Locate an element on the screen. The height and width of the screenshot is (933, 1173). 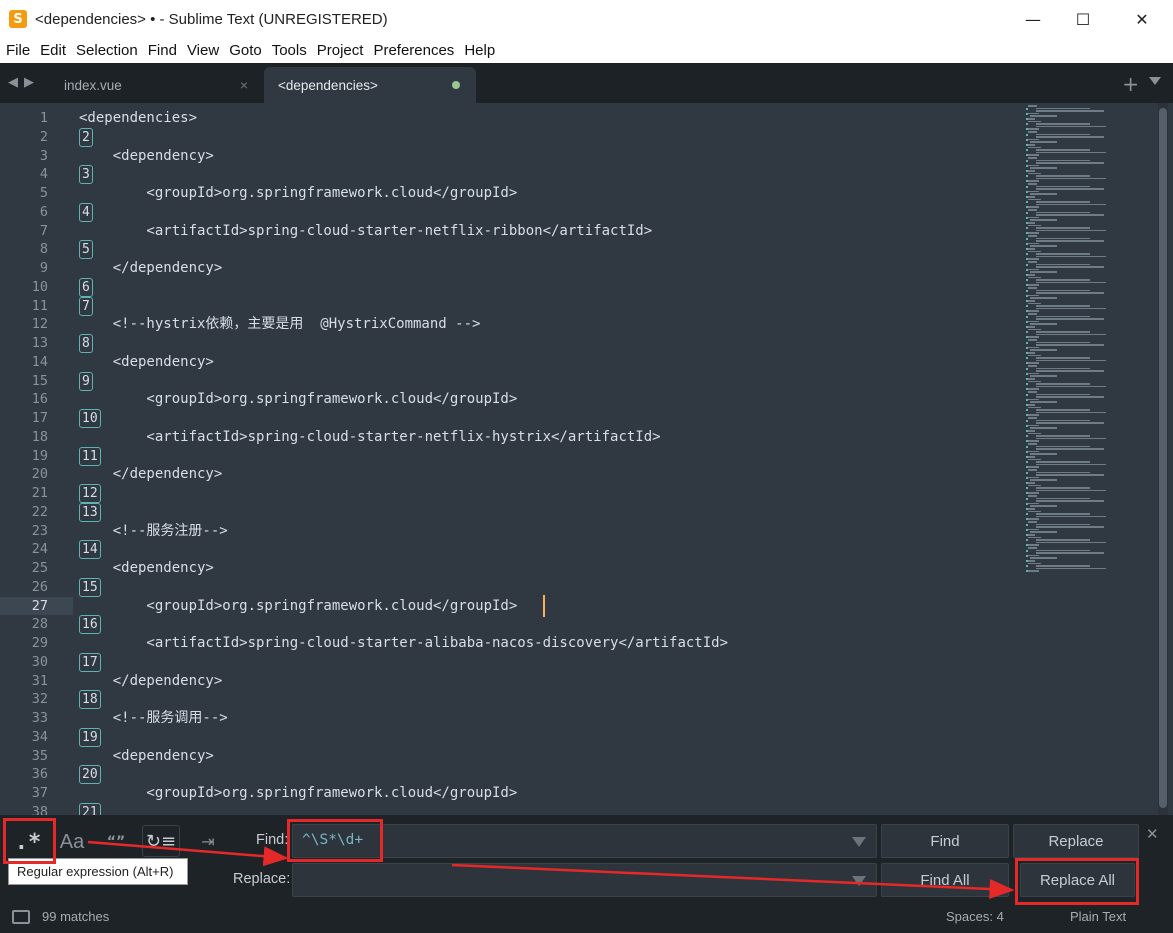
menu-help: Help is located at coordinates (479, 50).